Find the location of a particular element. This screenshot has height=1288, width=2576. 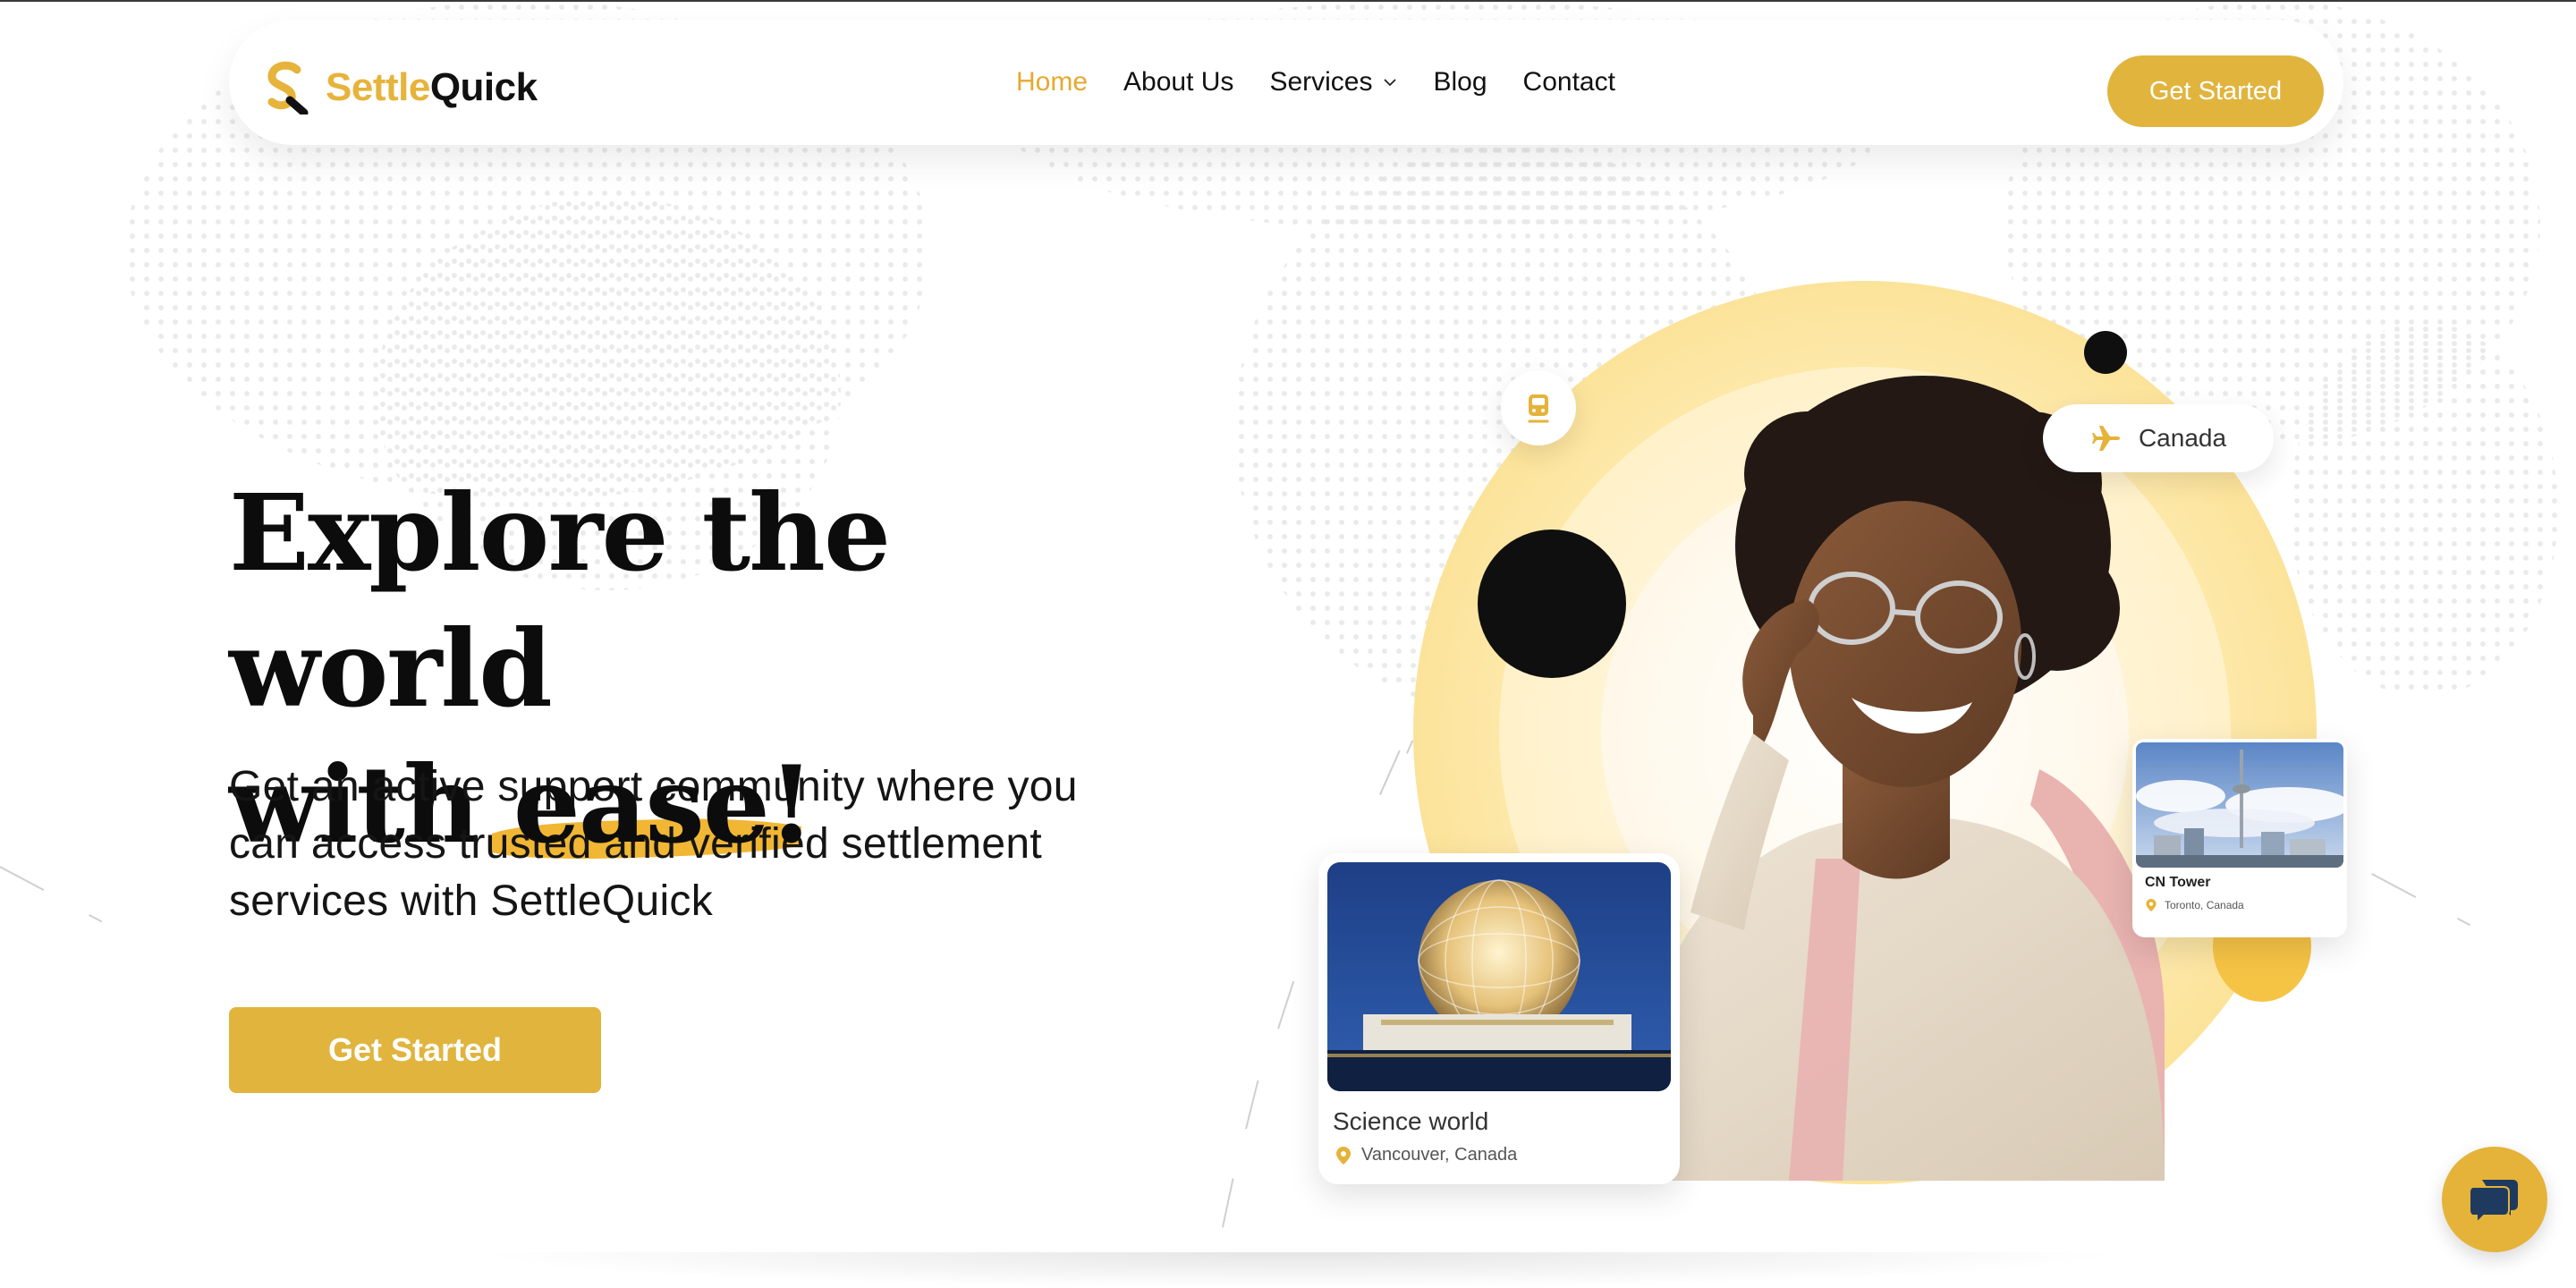

science-world-image is located at coordinates (1499, 976).